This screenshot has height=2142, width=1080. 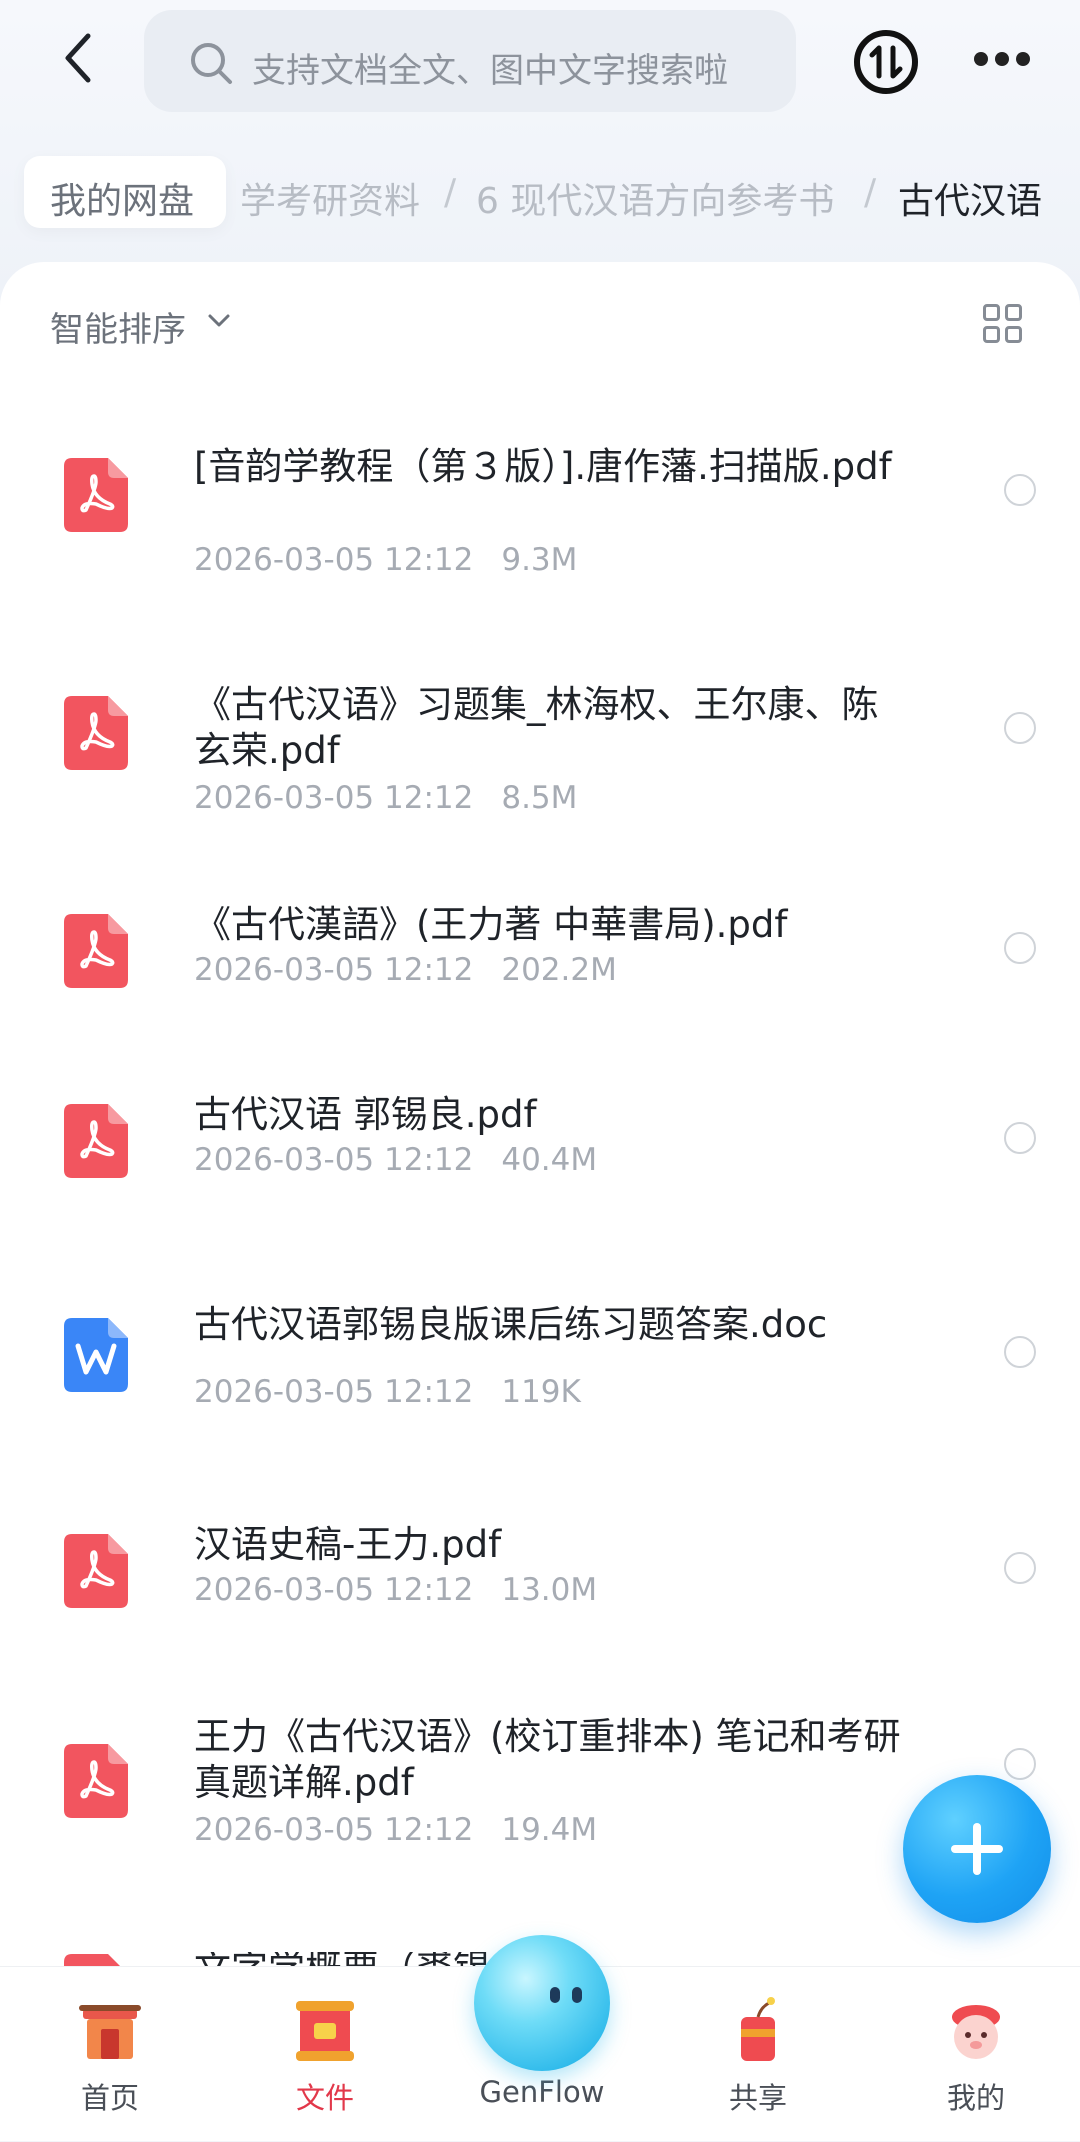 I want to click on file-meta: 2026-03-05 12:12 202.2M, so click(x=405, y=970).